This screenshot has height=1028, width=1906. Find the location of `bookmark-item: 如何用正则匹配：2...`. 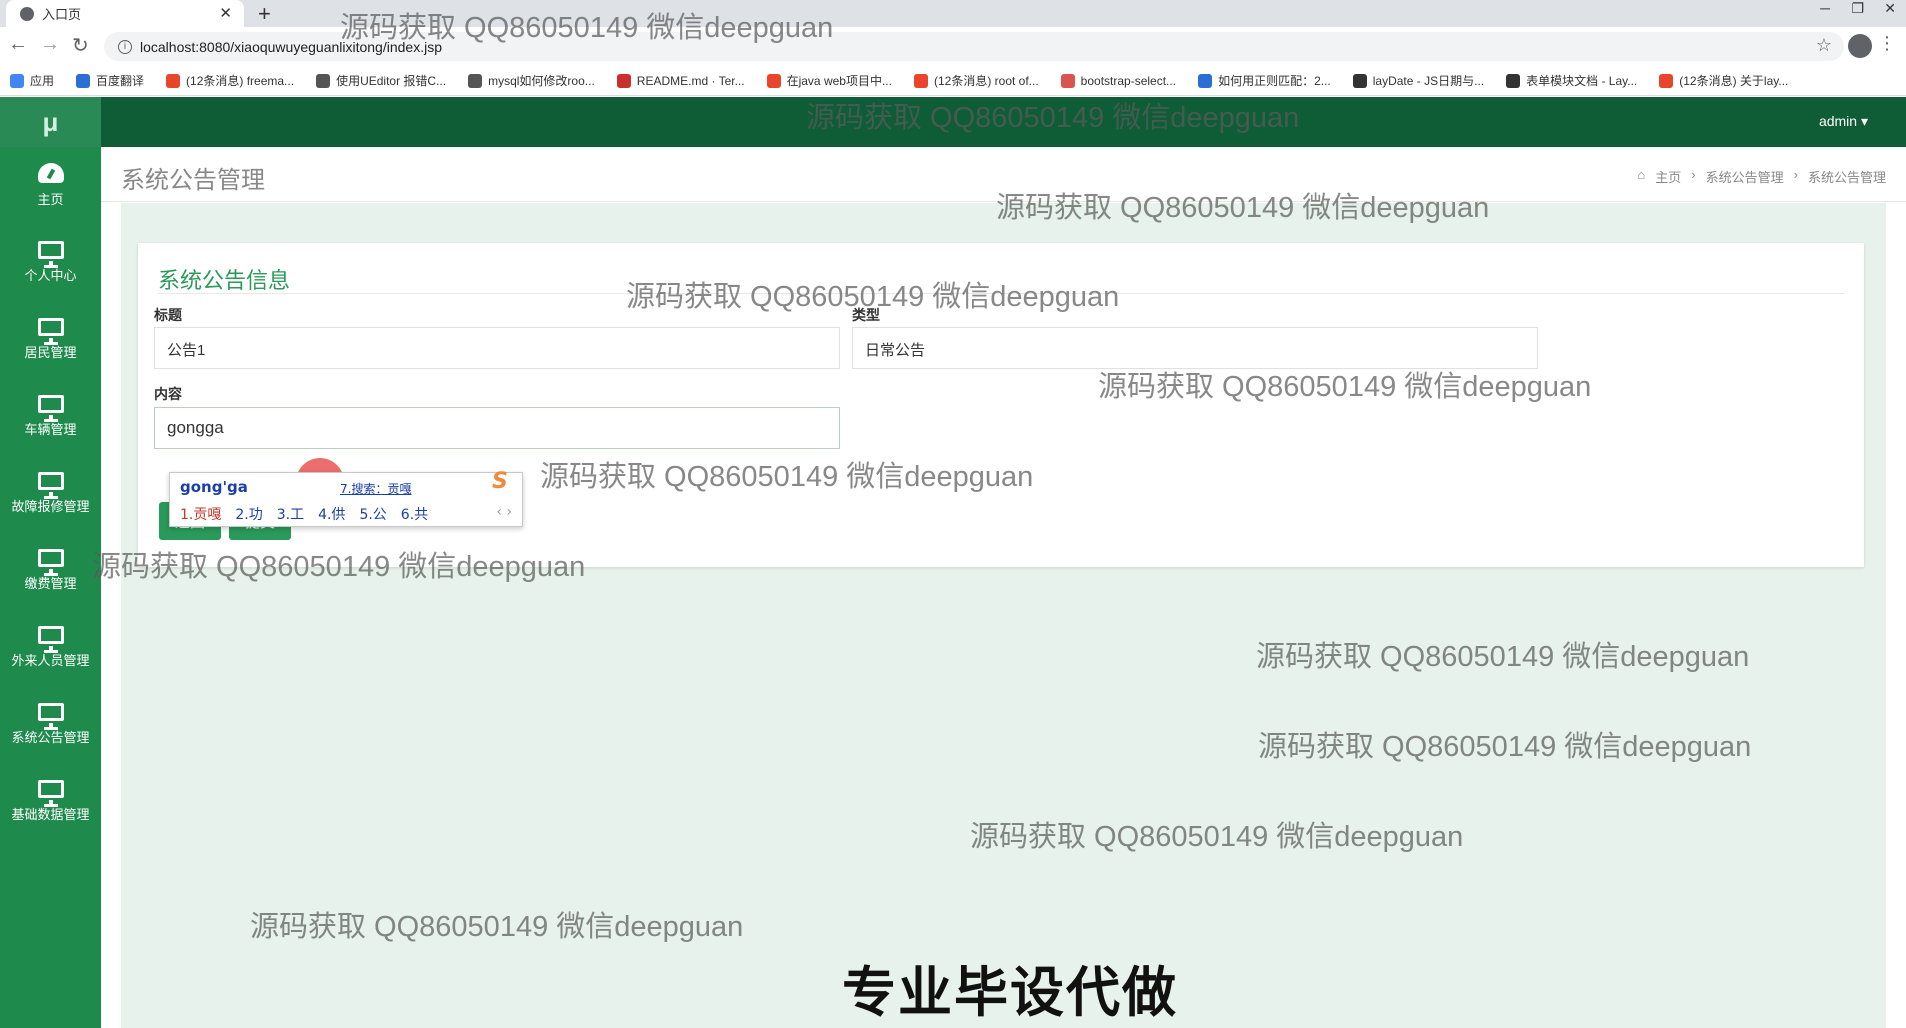

bookmark-item: 如何用正则匹配：2... is located at coordinates (1264, 80).